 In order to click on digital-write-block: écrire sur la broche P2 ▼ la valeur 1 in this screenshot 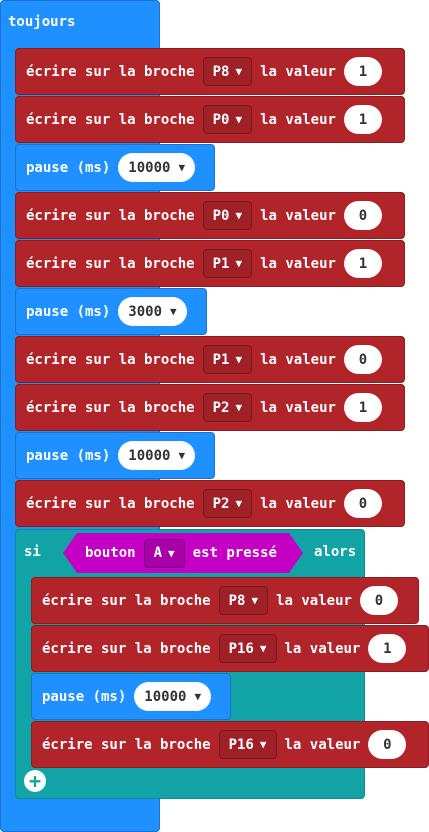, I will do `click(210, 407)`.